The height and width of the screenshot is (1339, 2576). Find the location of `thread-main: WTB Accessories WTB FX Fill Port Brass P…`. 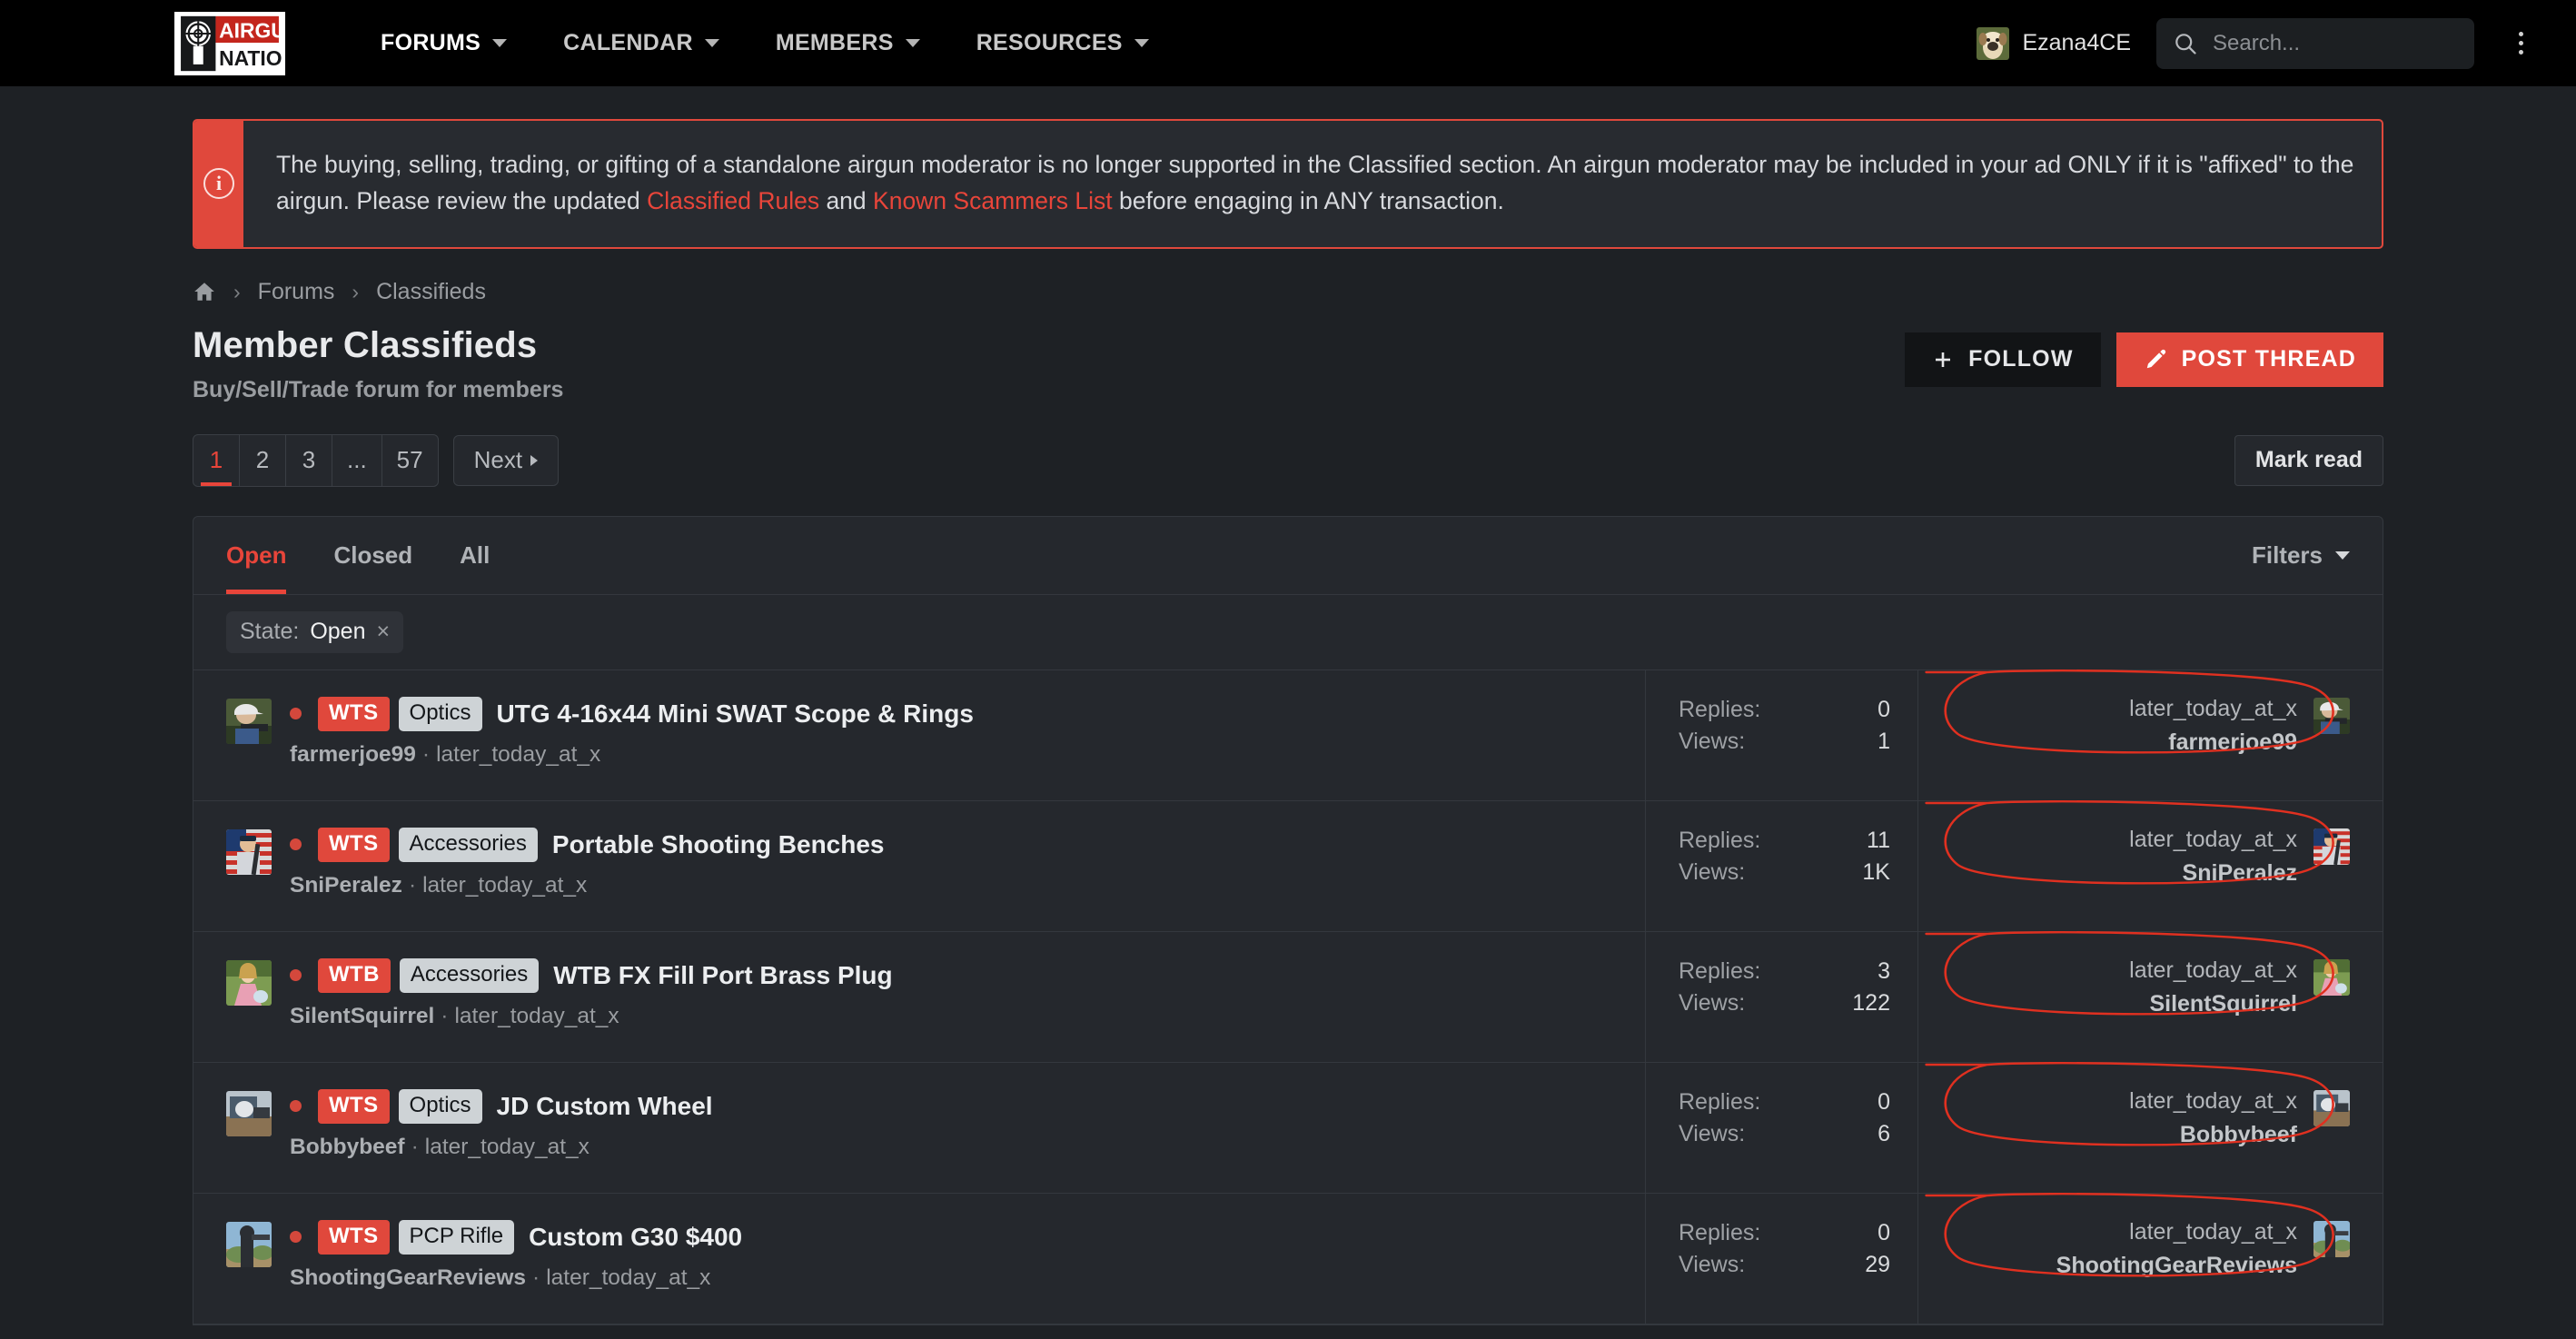

thread-main: WTB Accessories WTB FX Fill Port Brass P… is located at coordinates (919, 997).